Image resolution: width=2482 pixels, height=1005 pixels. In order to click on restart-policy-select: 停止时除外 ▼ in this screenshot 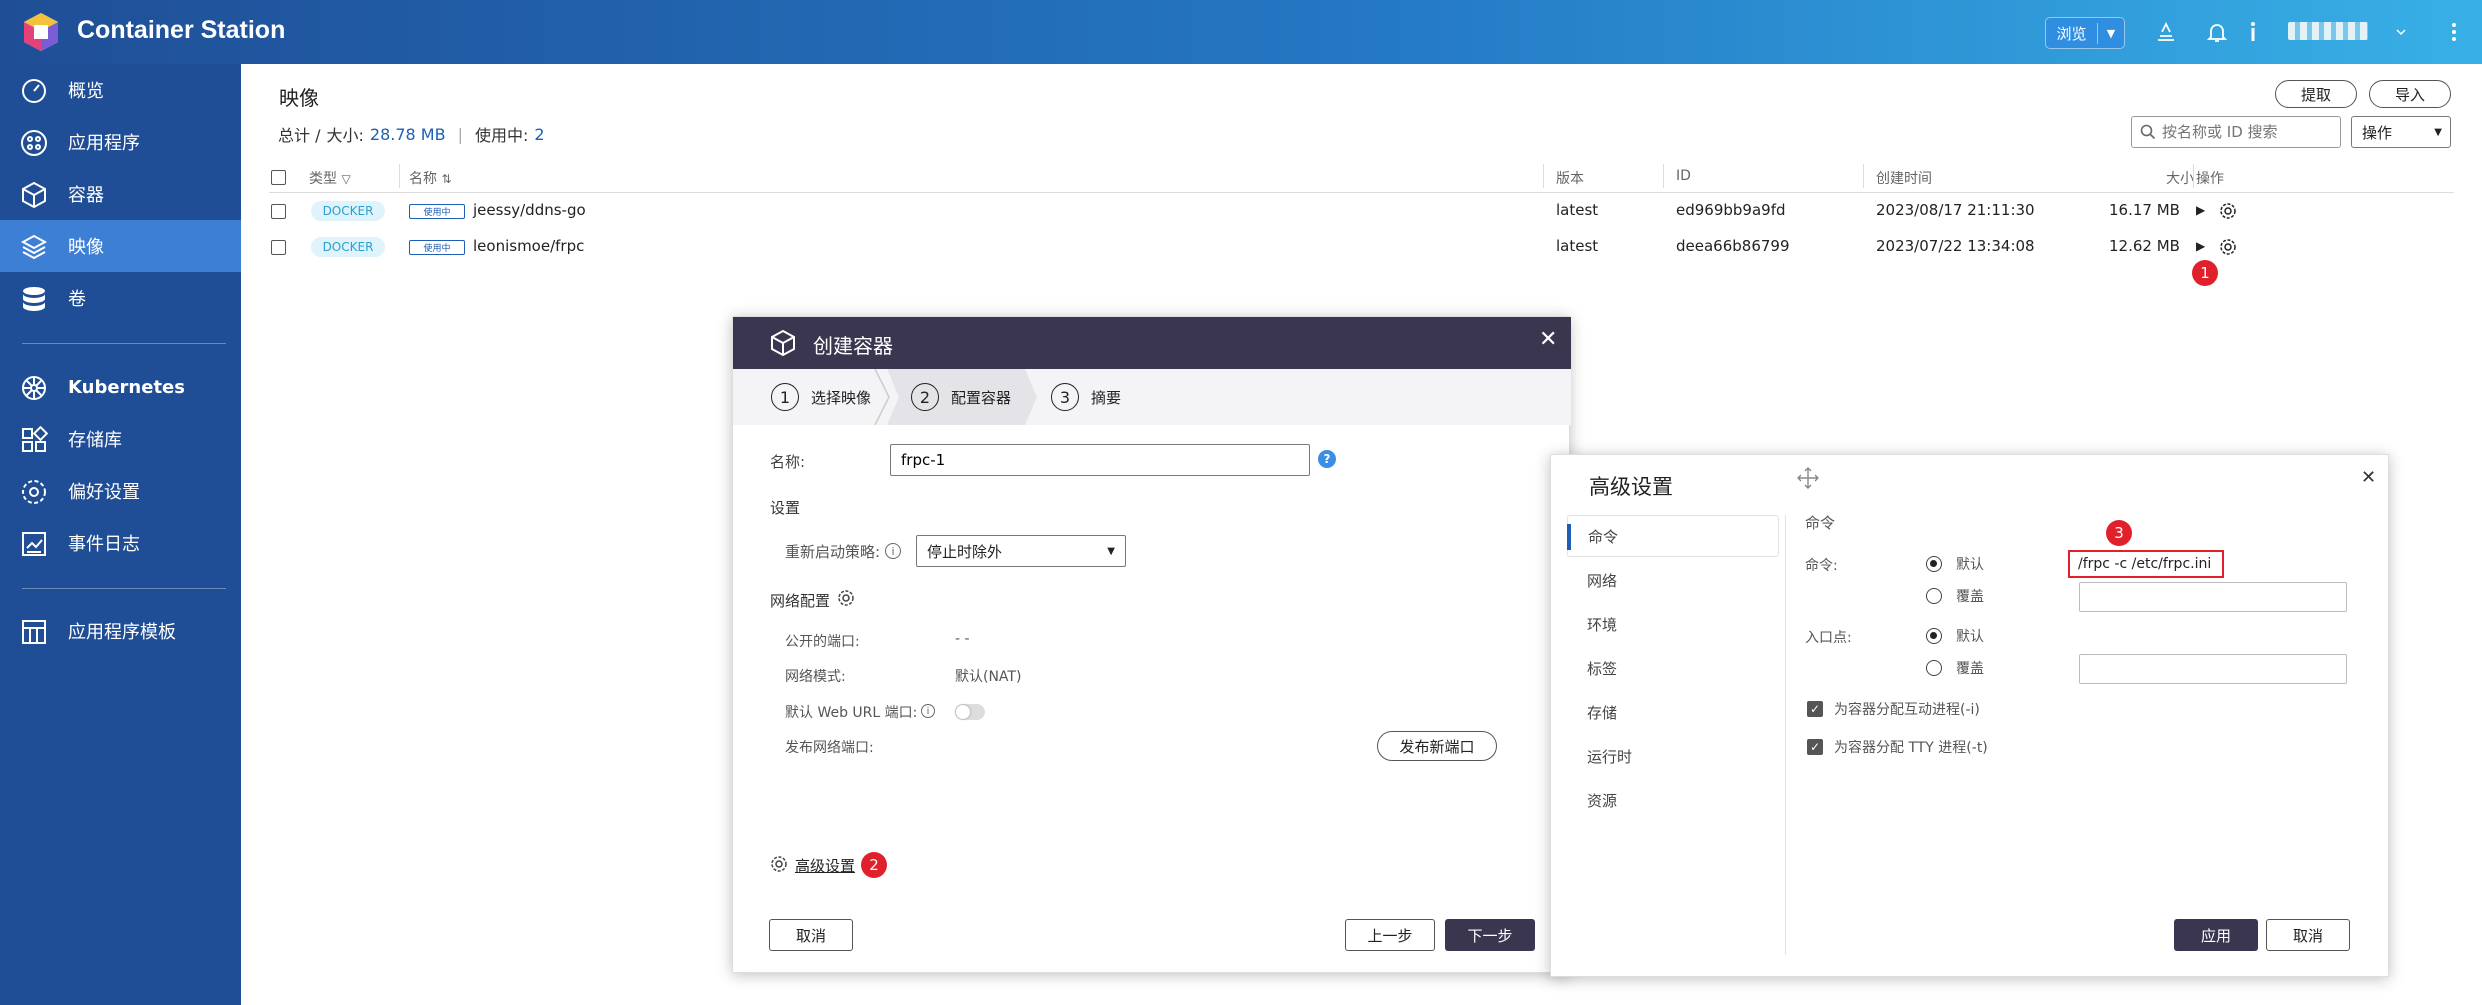, I will do `click(1021, 551)`.